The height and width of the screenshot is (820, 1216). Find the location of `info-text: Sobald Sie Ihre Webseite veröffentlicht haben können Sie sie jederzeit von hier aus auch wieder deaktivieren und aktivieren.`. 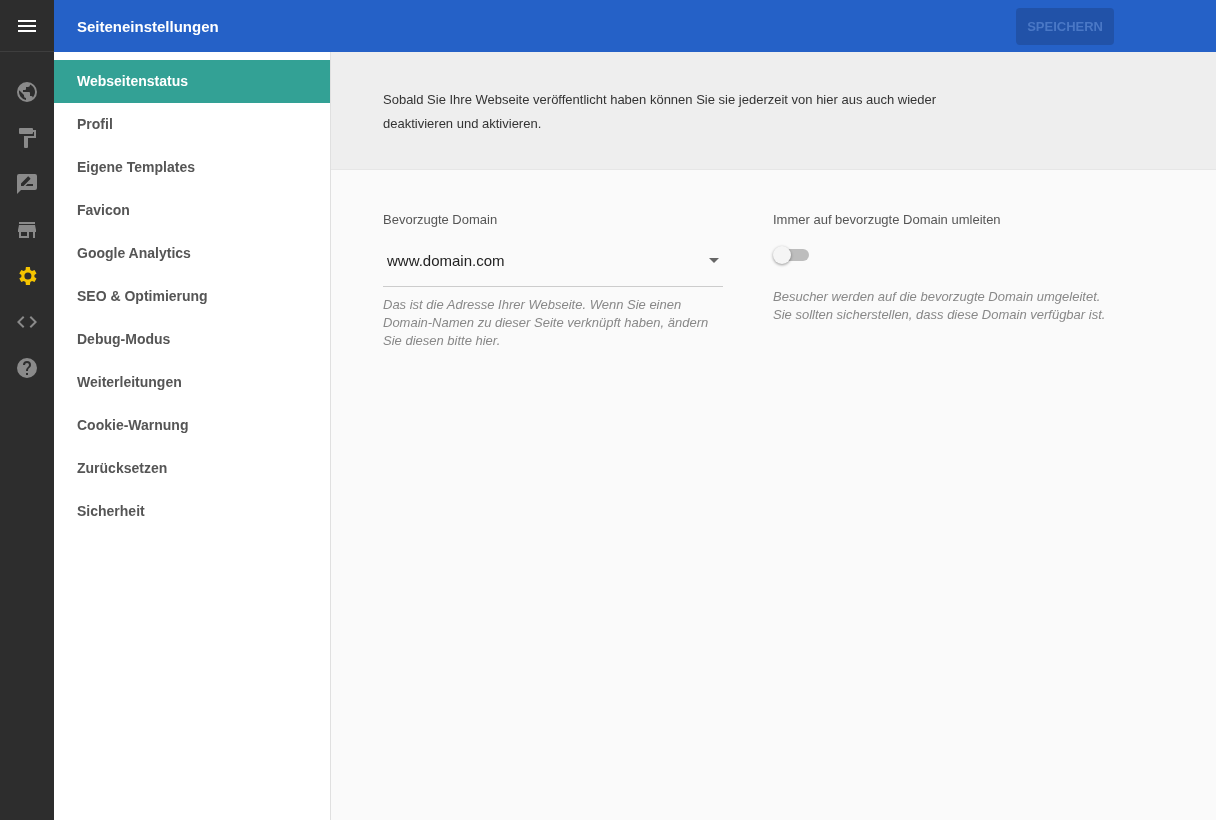

info-text: Sobald Sie Ihre Webseite veröffentlicht haben können Sie sie jederzeit von hier aus auch wieder deaktivieren und aktivieren. is located at coordinates (660, 112).